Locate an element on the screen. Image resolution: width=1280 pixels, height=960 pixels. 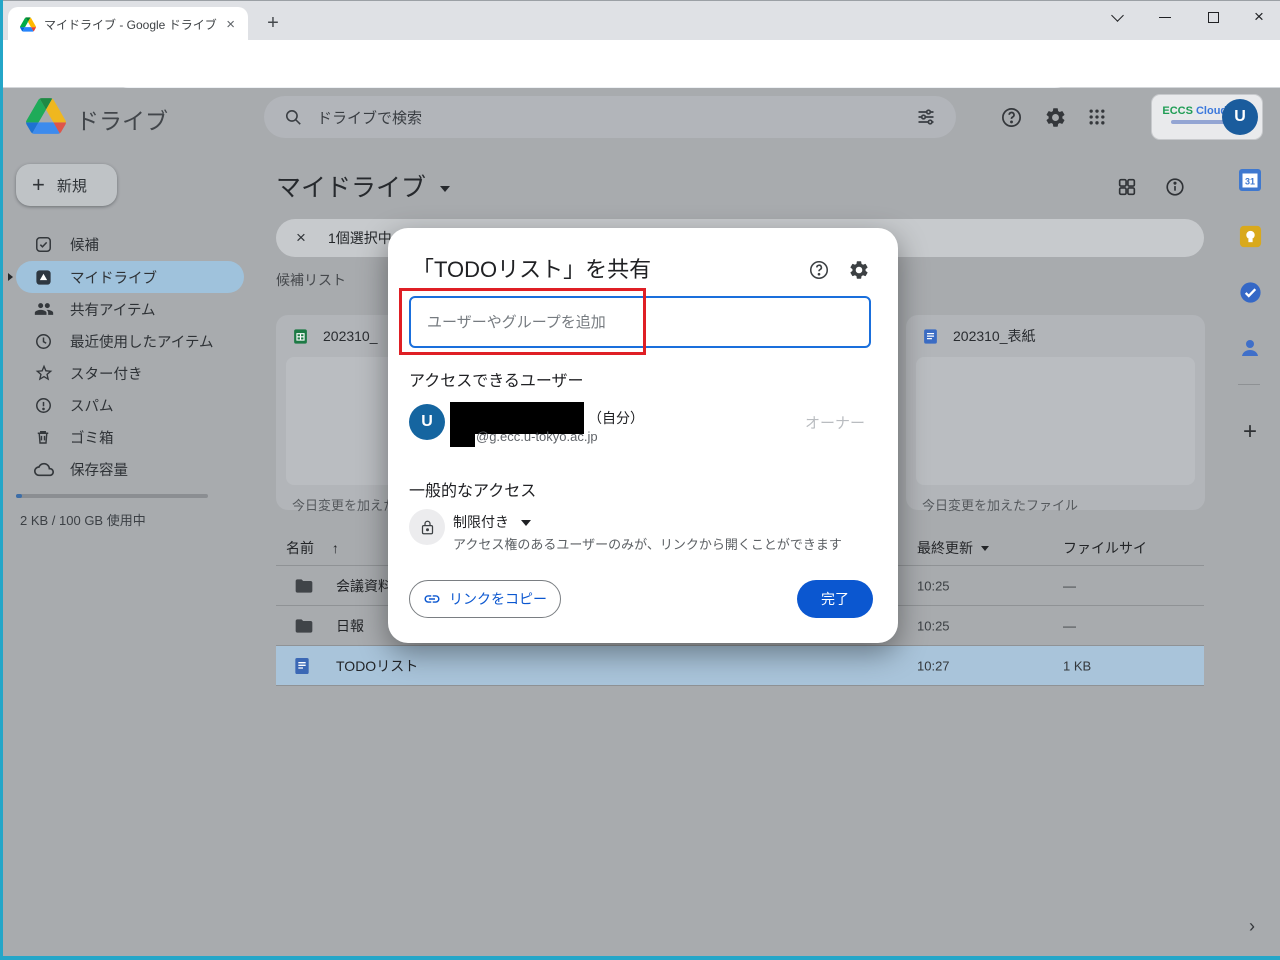
clock-icon is located at coordinates (44, 341).